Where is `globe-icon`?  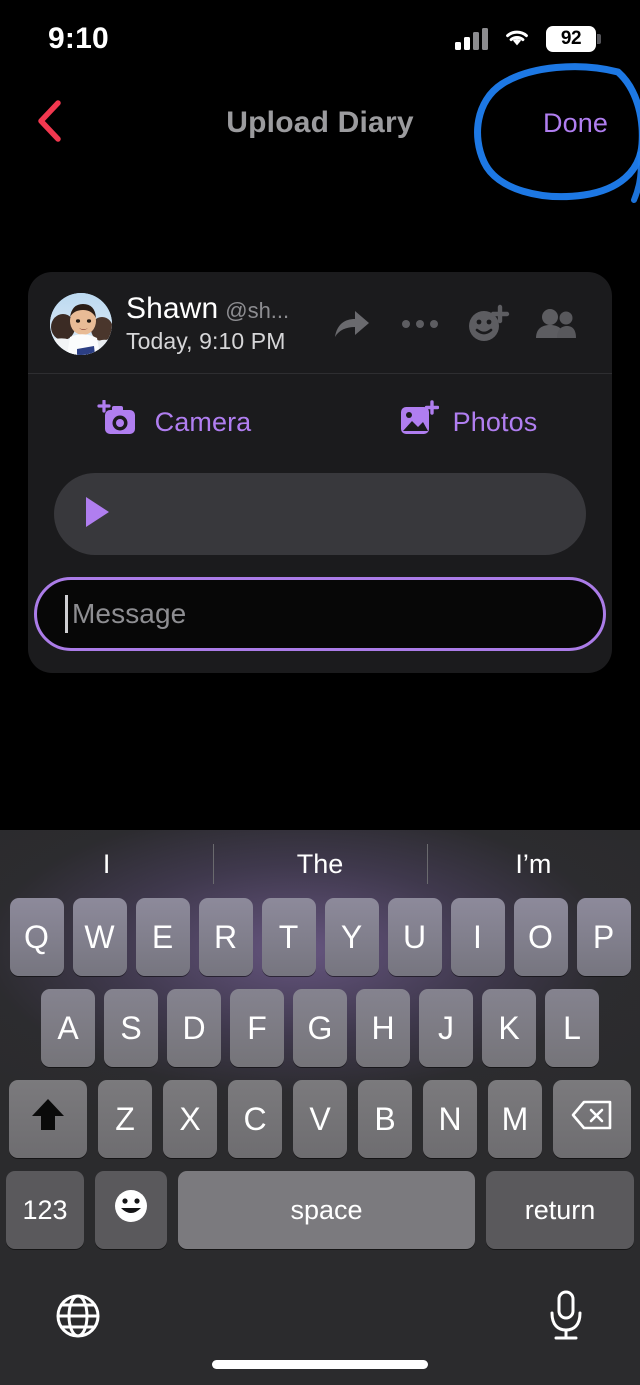 globe-icon is located at coordinates (78, 1318).